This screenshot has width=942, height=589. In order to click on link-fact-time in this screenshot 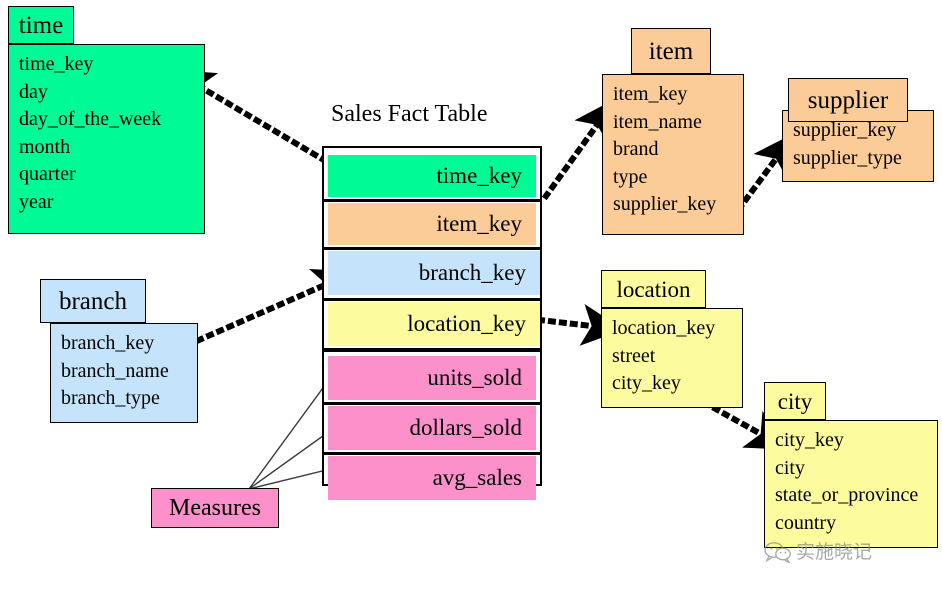, I will do `click(255, 120)`.